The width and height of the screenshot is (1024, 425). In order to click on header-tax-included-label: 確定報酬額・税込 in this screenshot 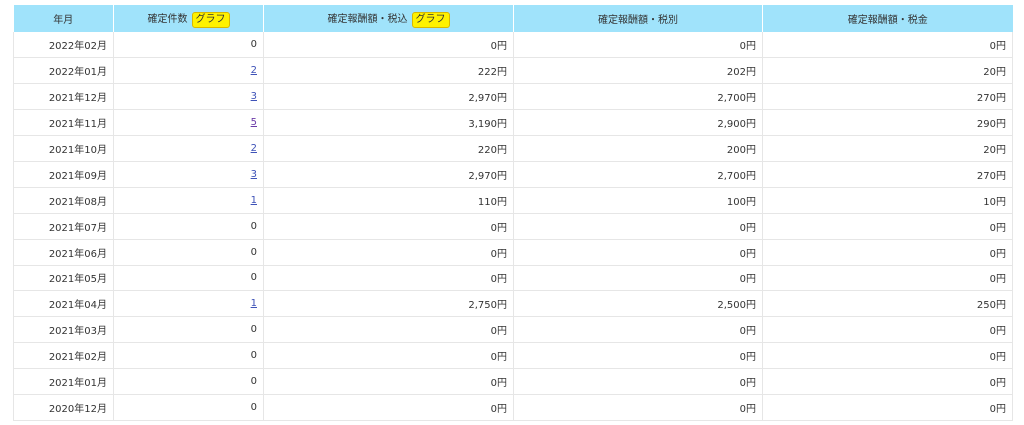, I will do `click(367, 19)`.